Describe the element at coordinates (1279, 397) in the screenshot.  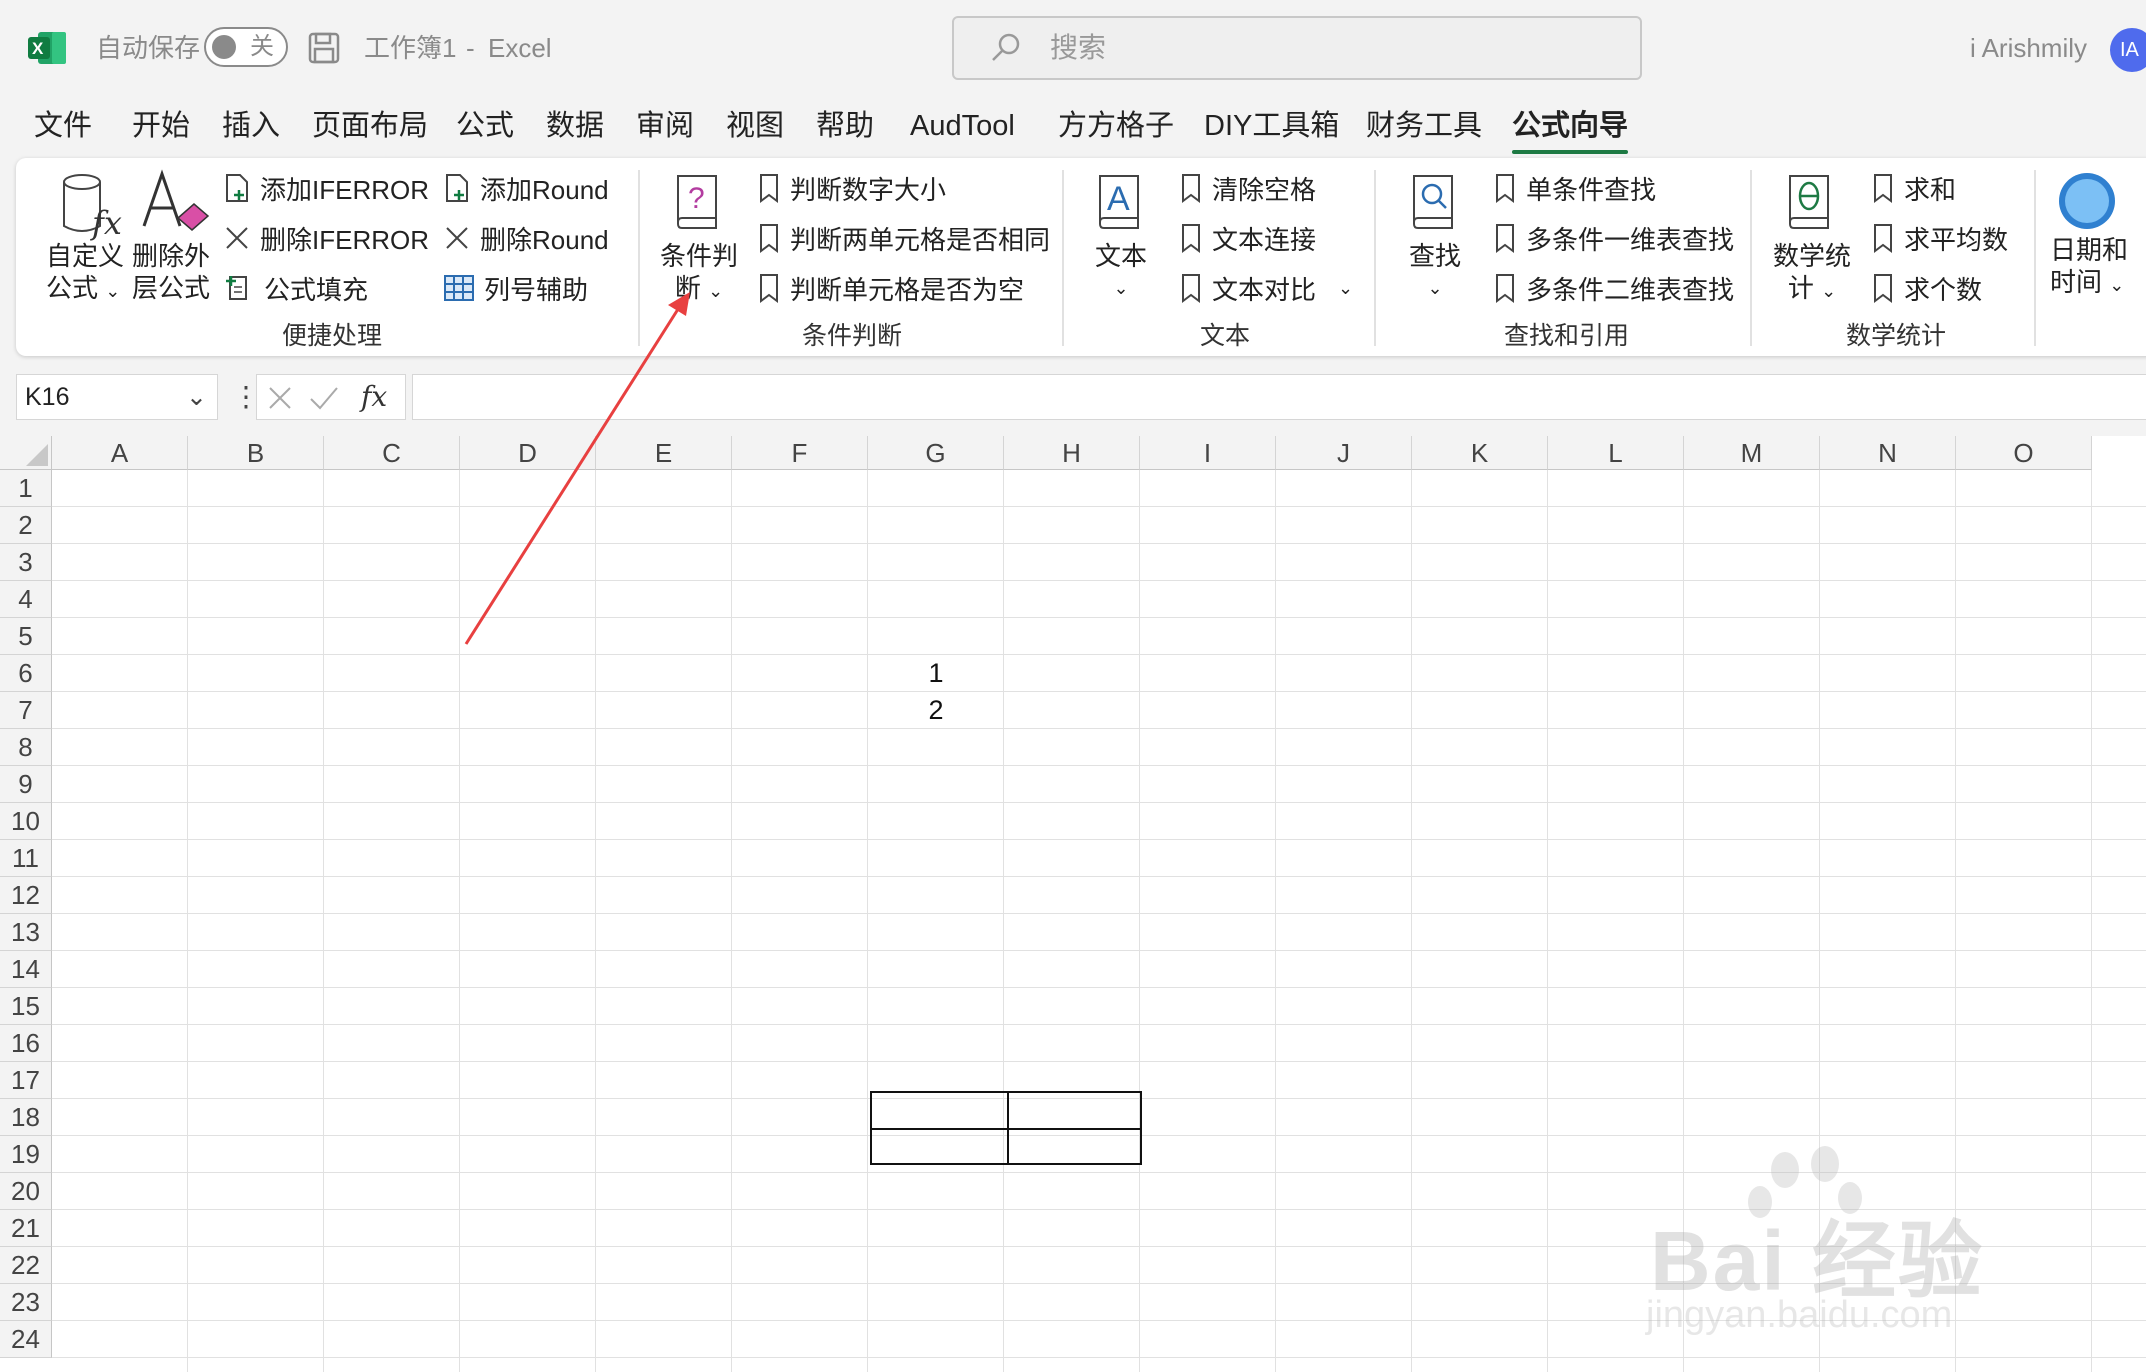
I see `formula-input` at that location.